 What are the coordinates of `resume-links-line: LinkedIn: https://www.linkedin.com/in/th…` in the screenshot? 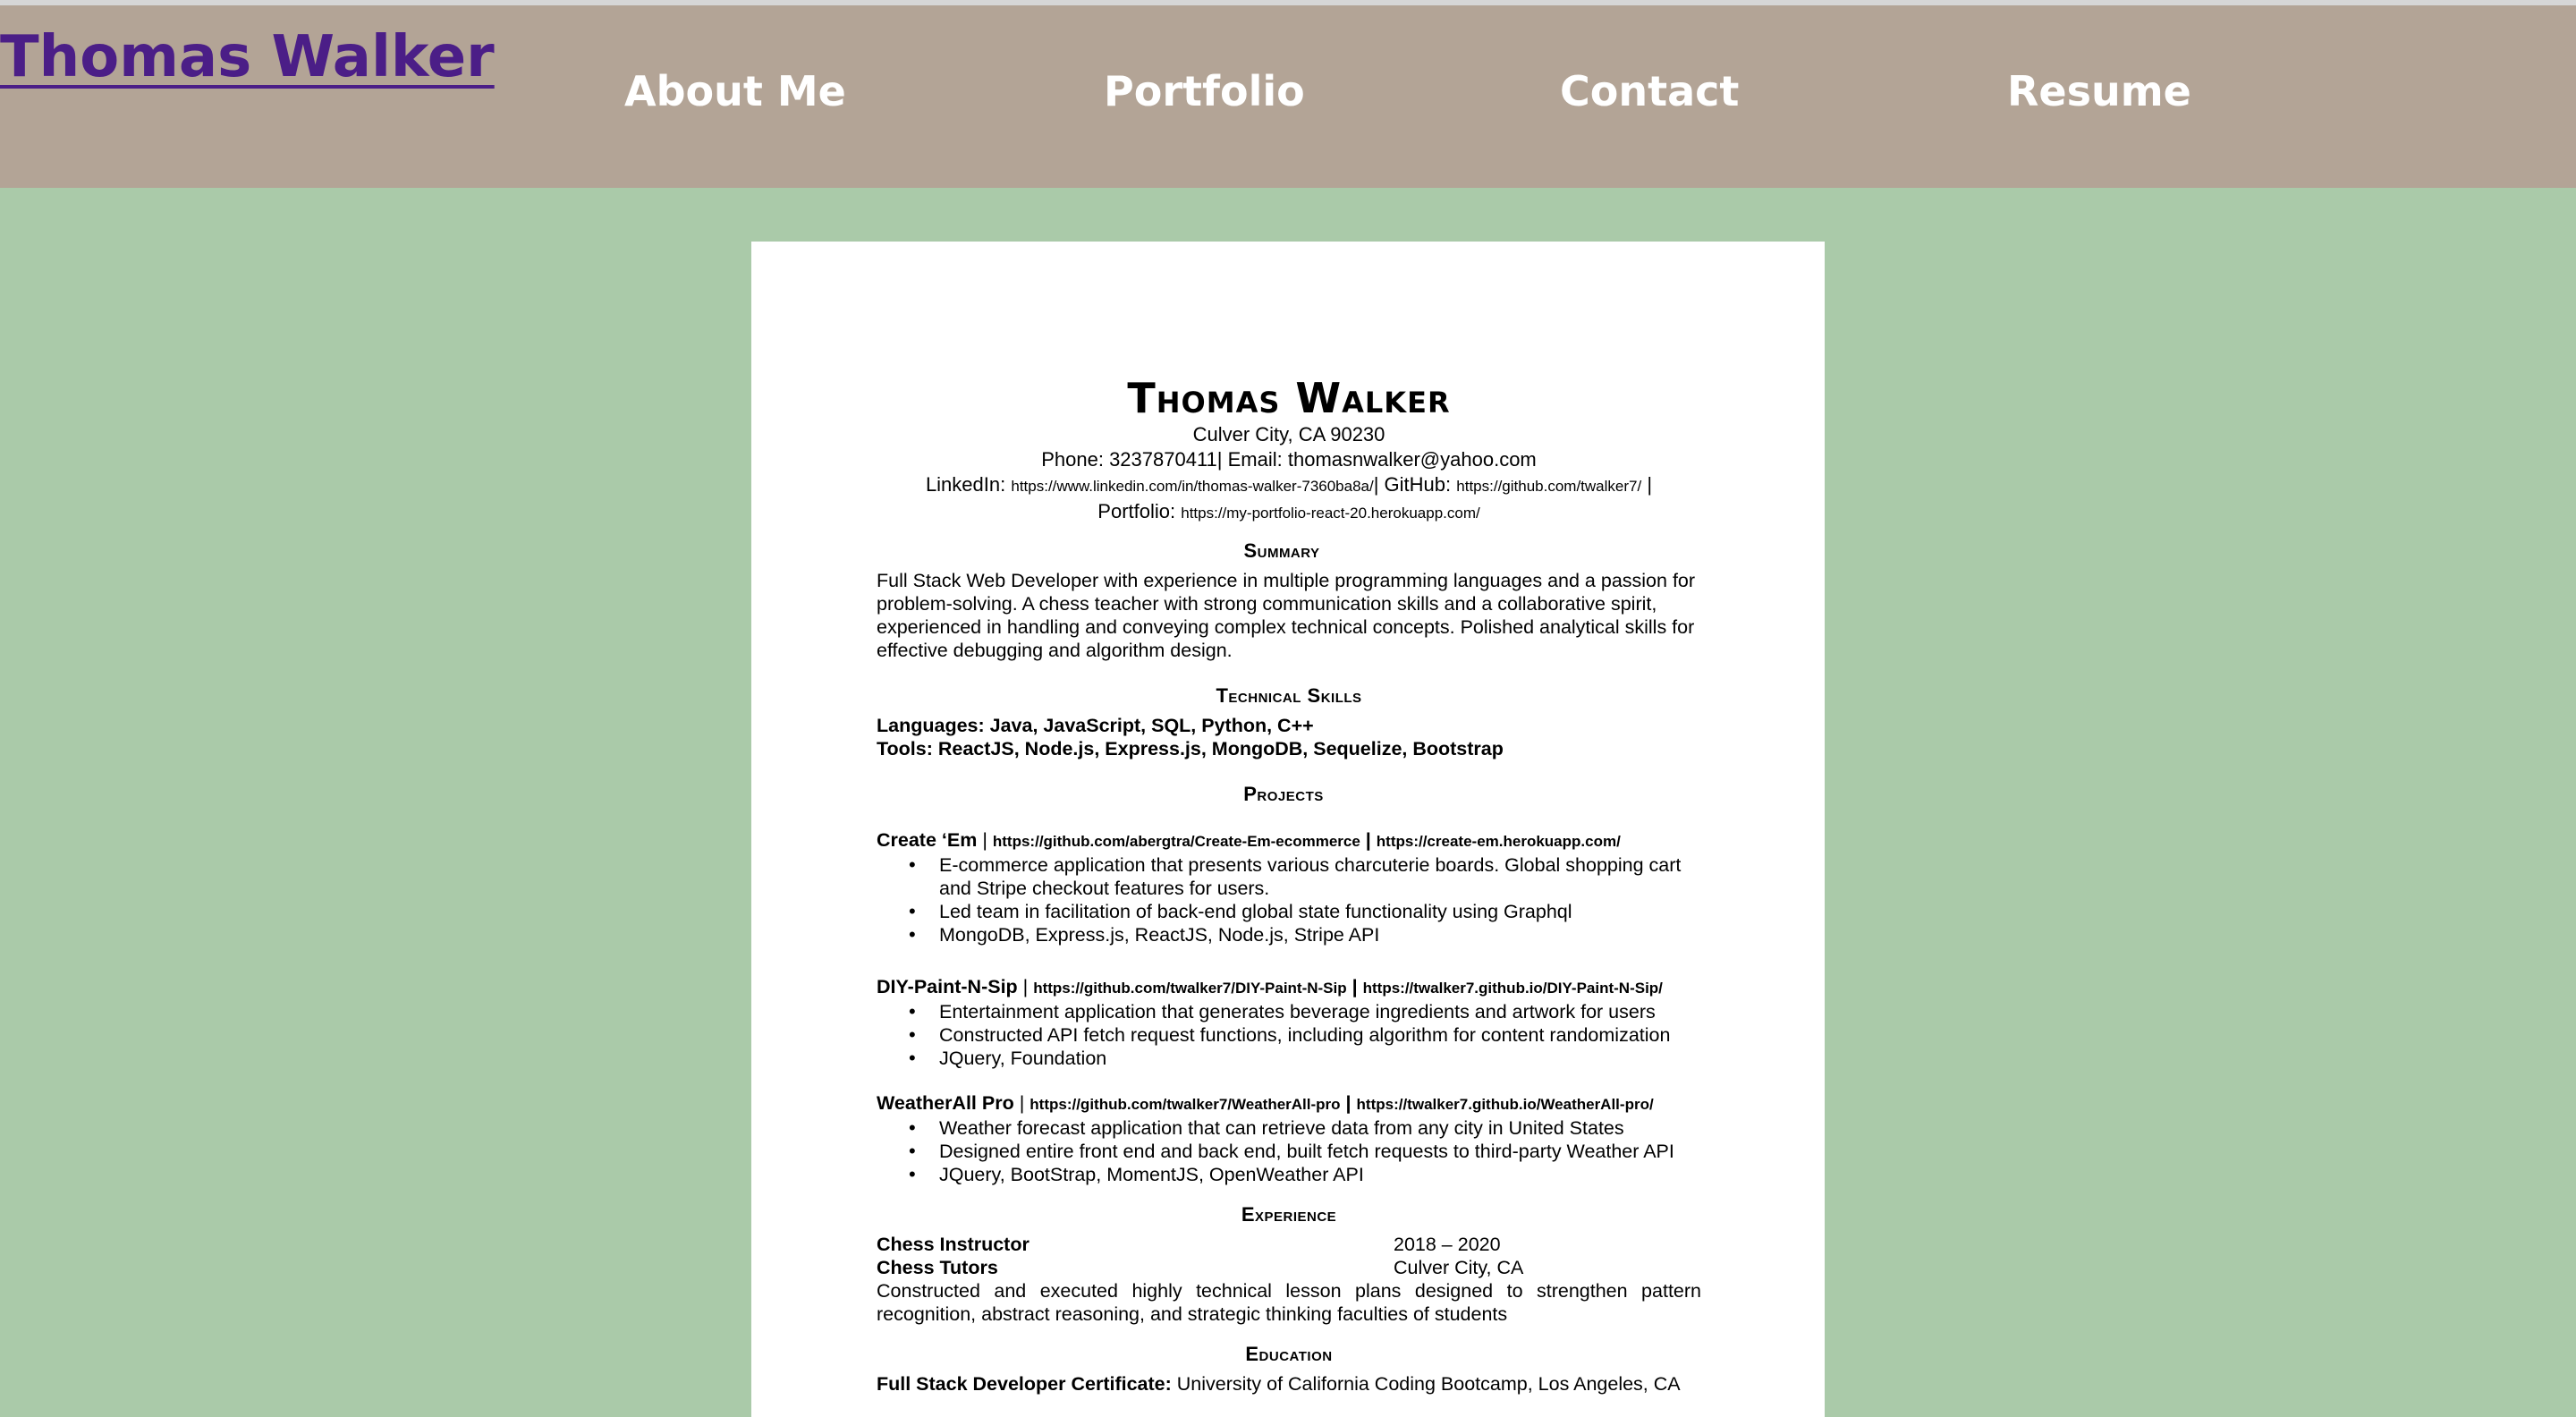 It's located at (1289, 485).